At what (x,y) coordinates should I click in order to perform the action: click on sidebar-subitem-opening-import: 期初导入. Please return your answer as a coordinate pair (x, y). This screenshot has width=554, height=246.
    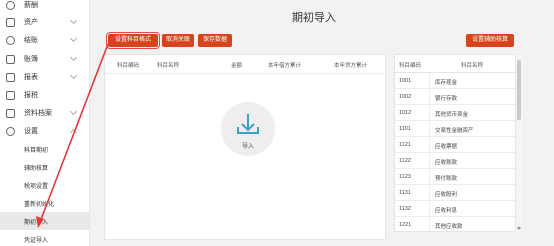
    Looking at the image, I should click on (44, 221).